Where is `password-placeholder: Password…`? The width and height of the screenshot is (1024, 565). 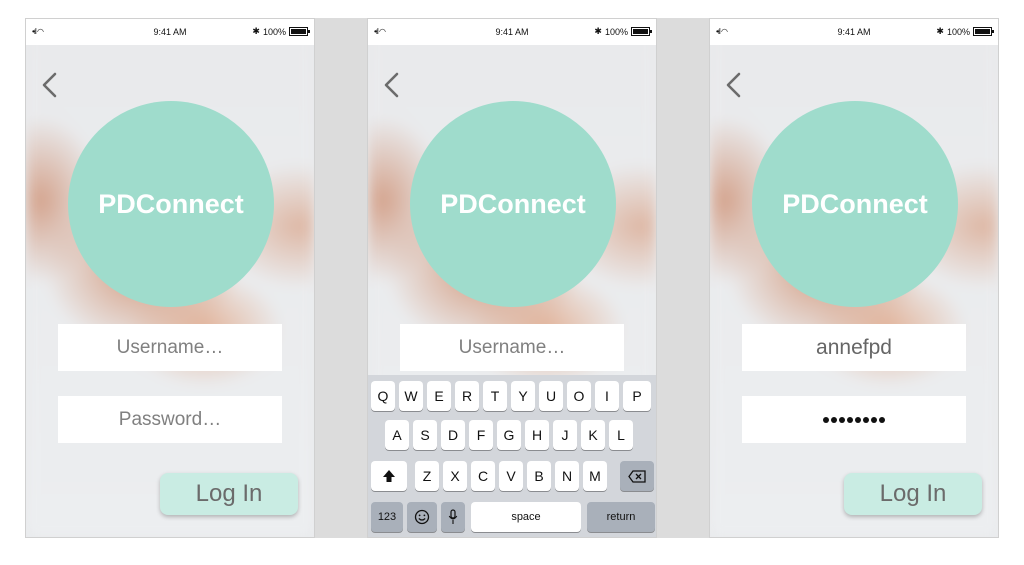 password-placeholder: Password… is located at coordinates (170, 419).